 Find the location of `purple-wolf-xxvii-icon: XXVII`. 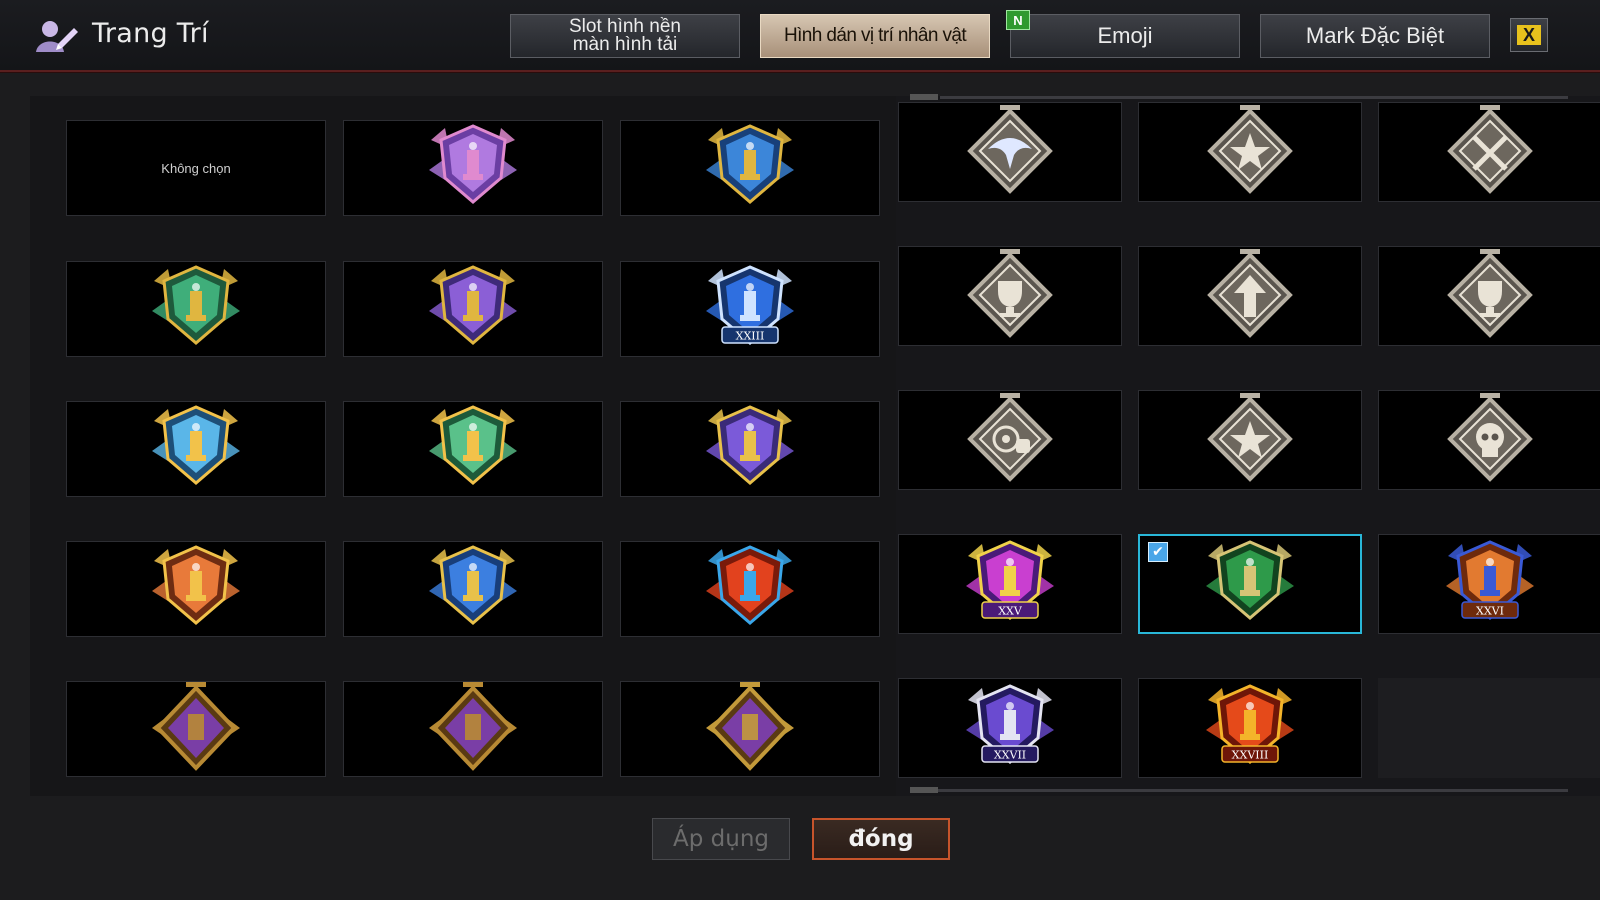

purple-wolf-xxvii-icon: XXVII is located at coordinates (1010, 728).